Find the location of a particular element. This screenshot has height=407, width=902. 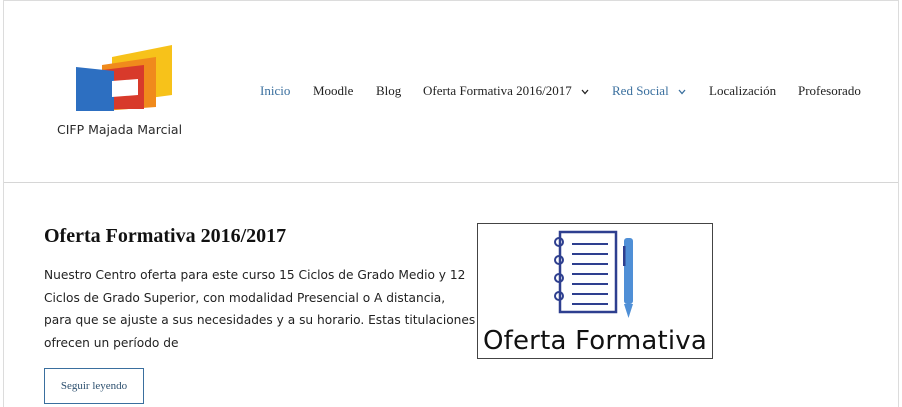

thumbnail-caption: Oferta Formativa is located at coordinates (595, 341).